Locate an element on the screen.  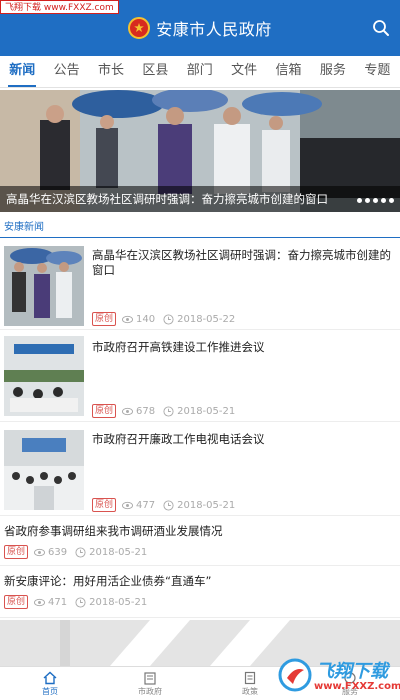
news-meta: 原创 477 2018-05-21 is located at coordinates (167, 505).